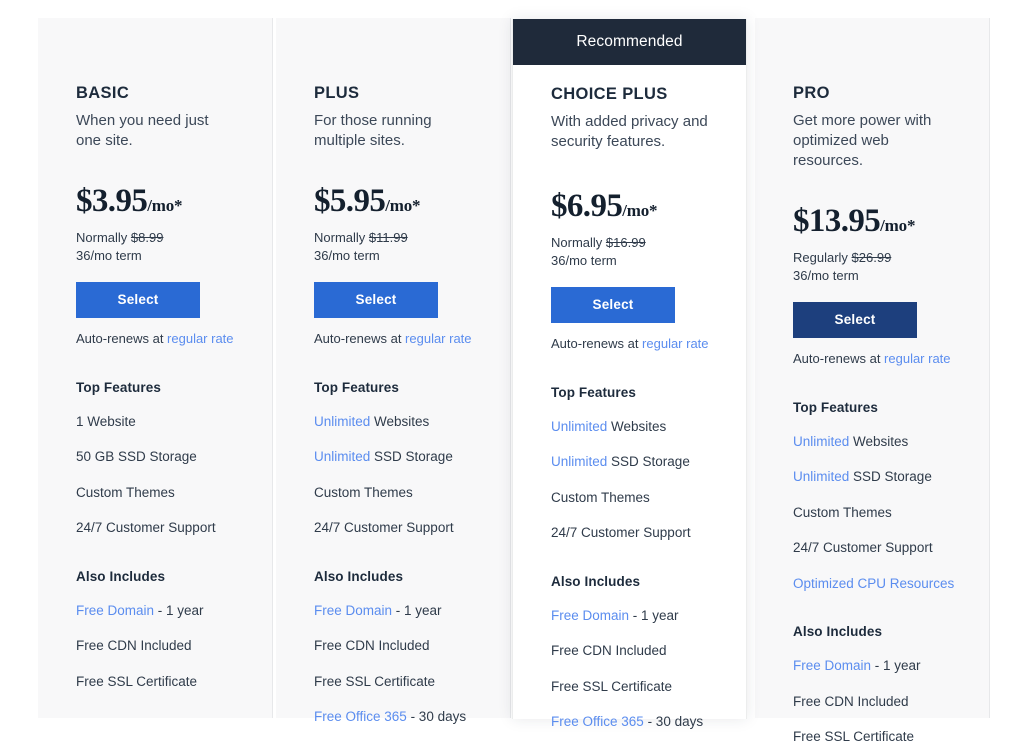 This screenshot has width=1024, height=746. What do you see at coordinates (673, 722) in the screenshot?
I see `feature-text: - 30 days` at bounding box center [673, 722].